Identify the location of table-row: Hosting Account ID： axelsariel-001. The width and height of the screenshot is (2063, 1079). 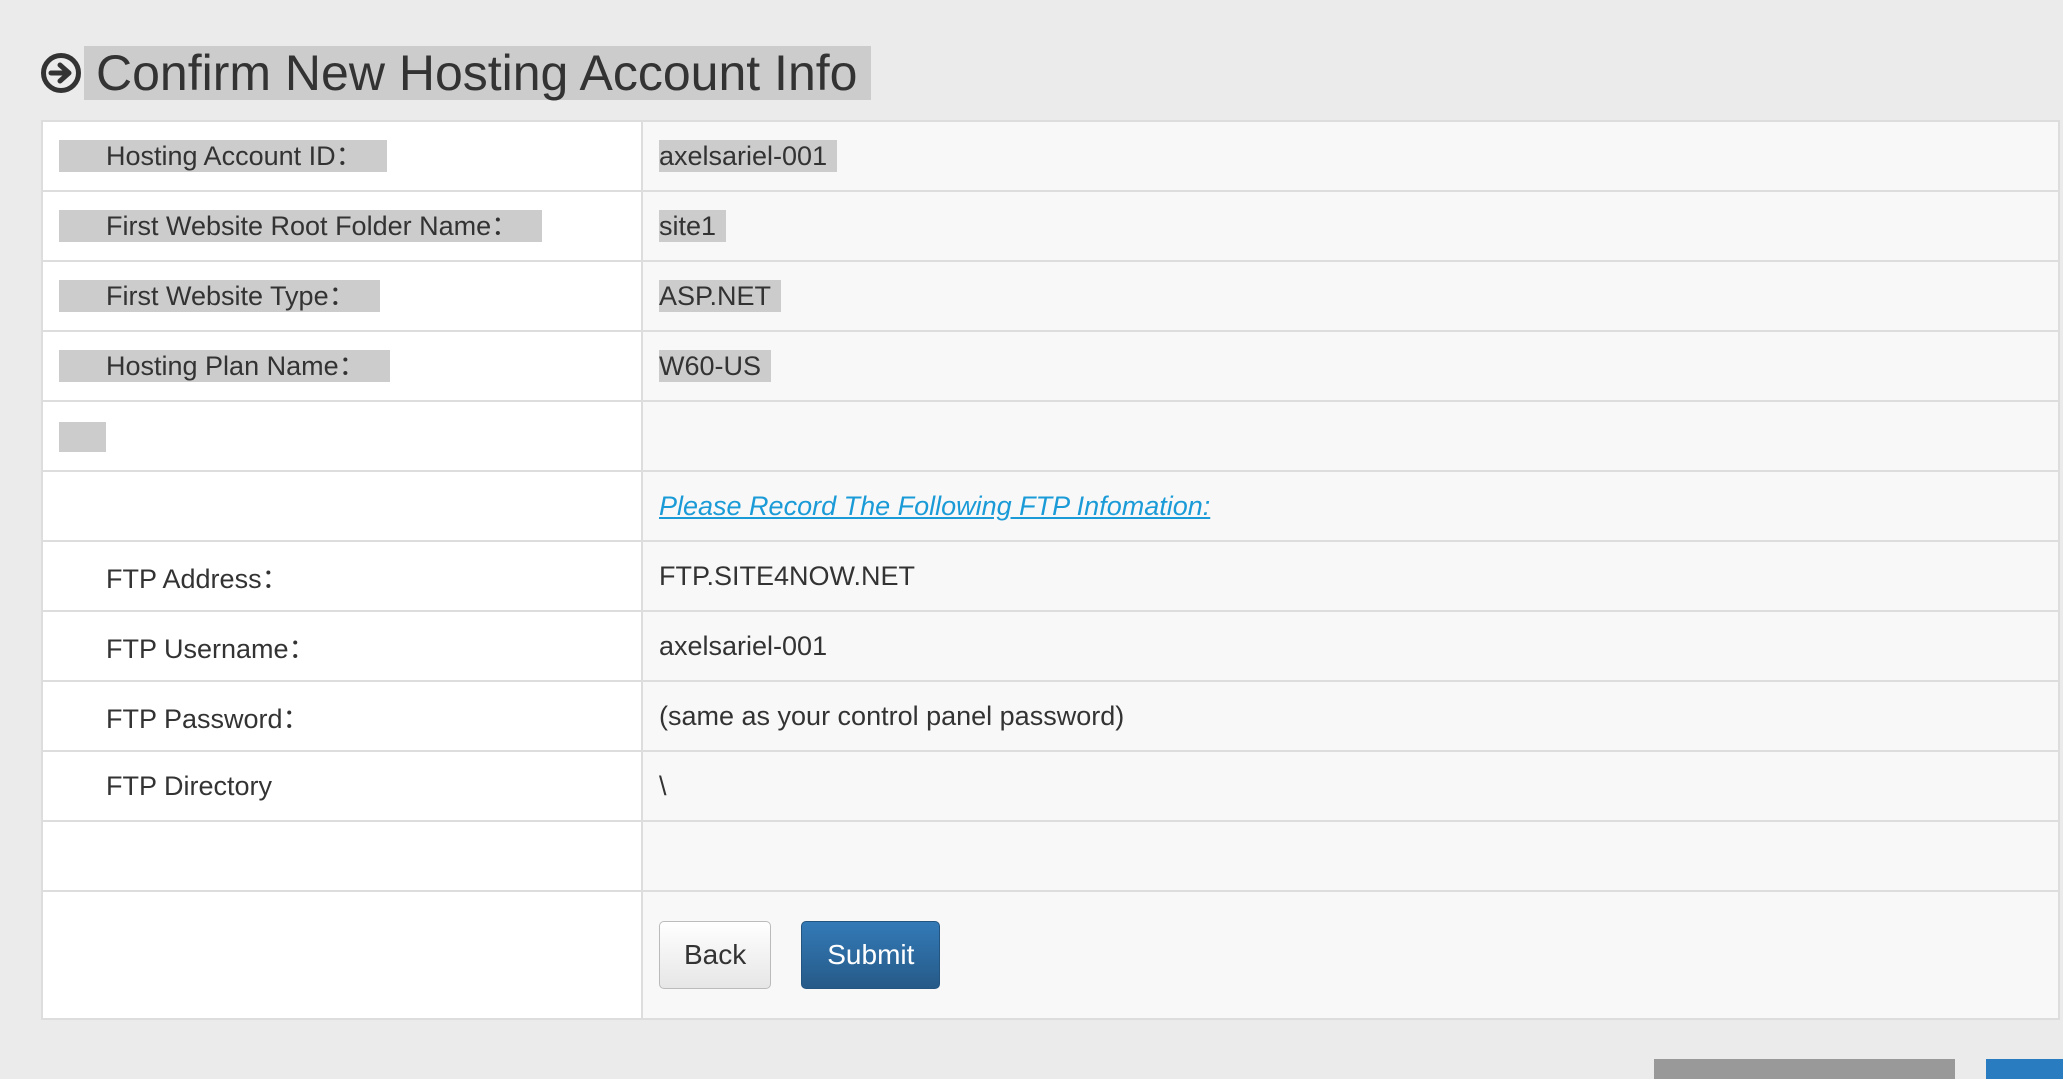
(1050, 156).